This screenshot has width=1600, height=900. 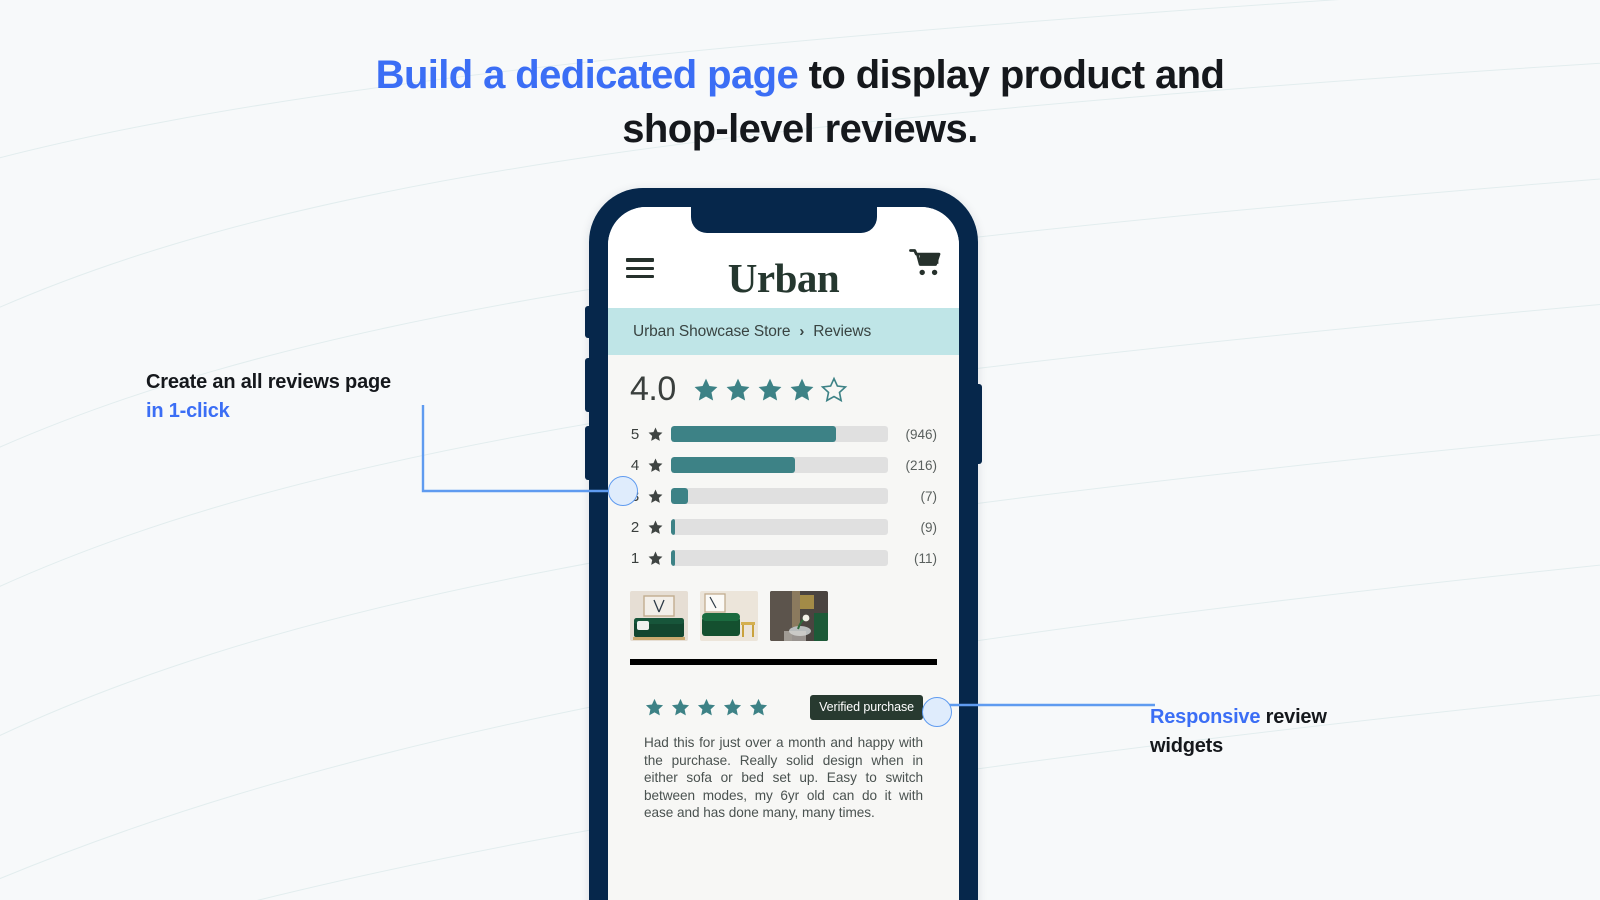 I want to click on rating-bar-row: 4 (216), so click(x=783, y=465).